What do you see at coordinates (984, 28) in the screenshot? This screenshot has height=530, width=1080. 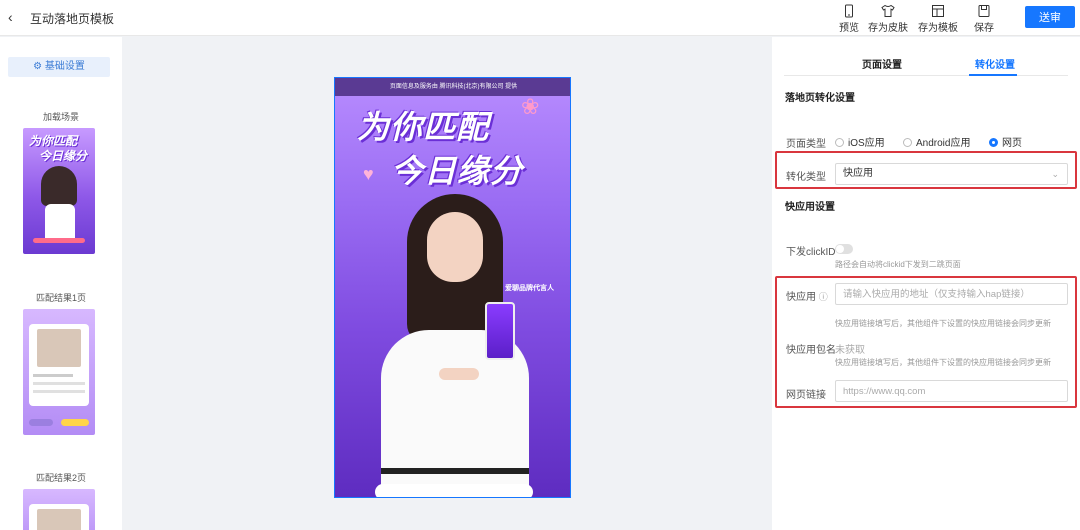 I see `save-label: 保存` at bounding box center [984, 28].